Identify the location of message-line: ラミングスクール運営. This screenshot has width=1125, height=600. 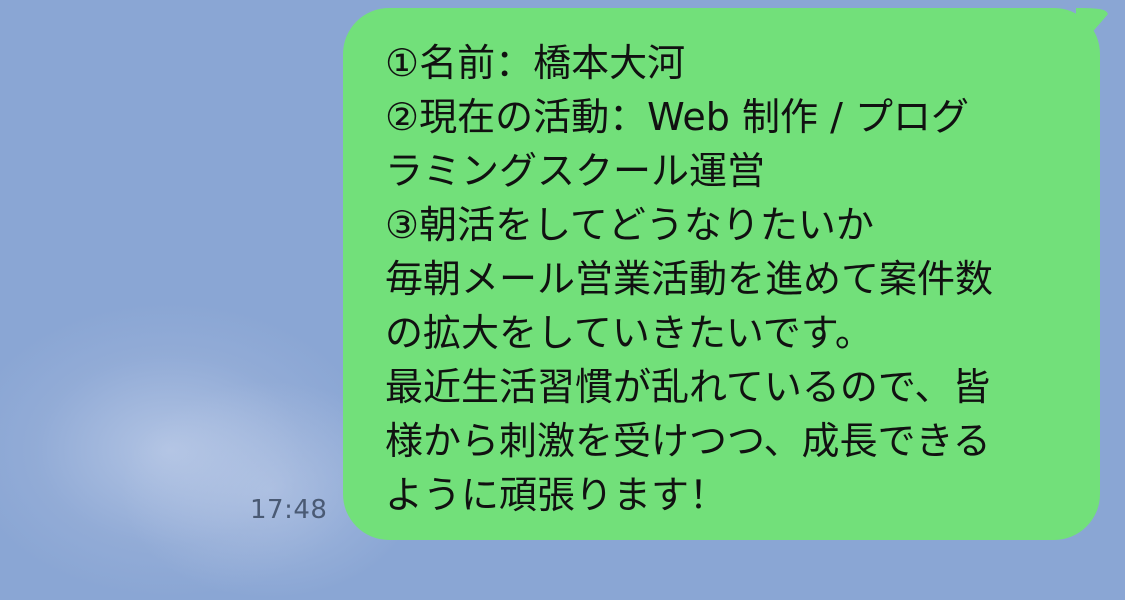
(575, 171).